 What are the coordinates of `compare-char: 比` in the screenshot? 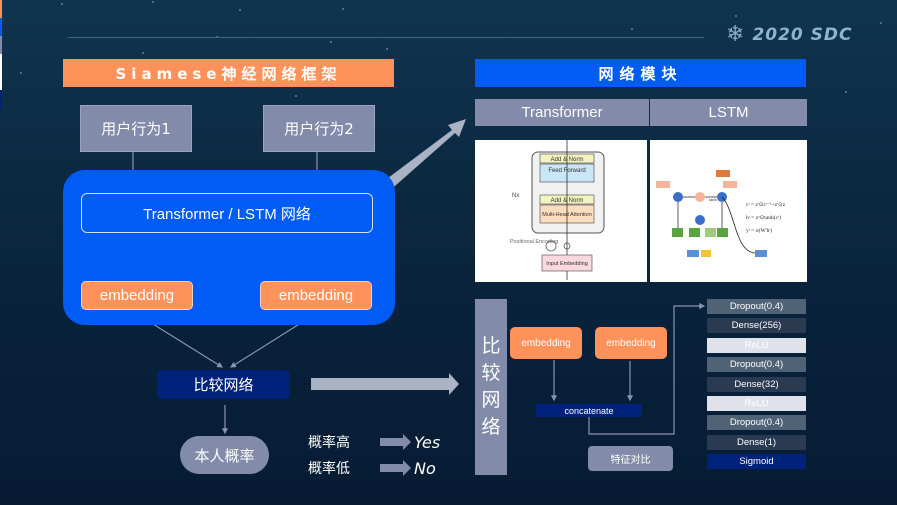 It's located at (491, 346).